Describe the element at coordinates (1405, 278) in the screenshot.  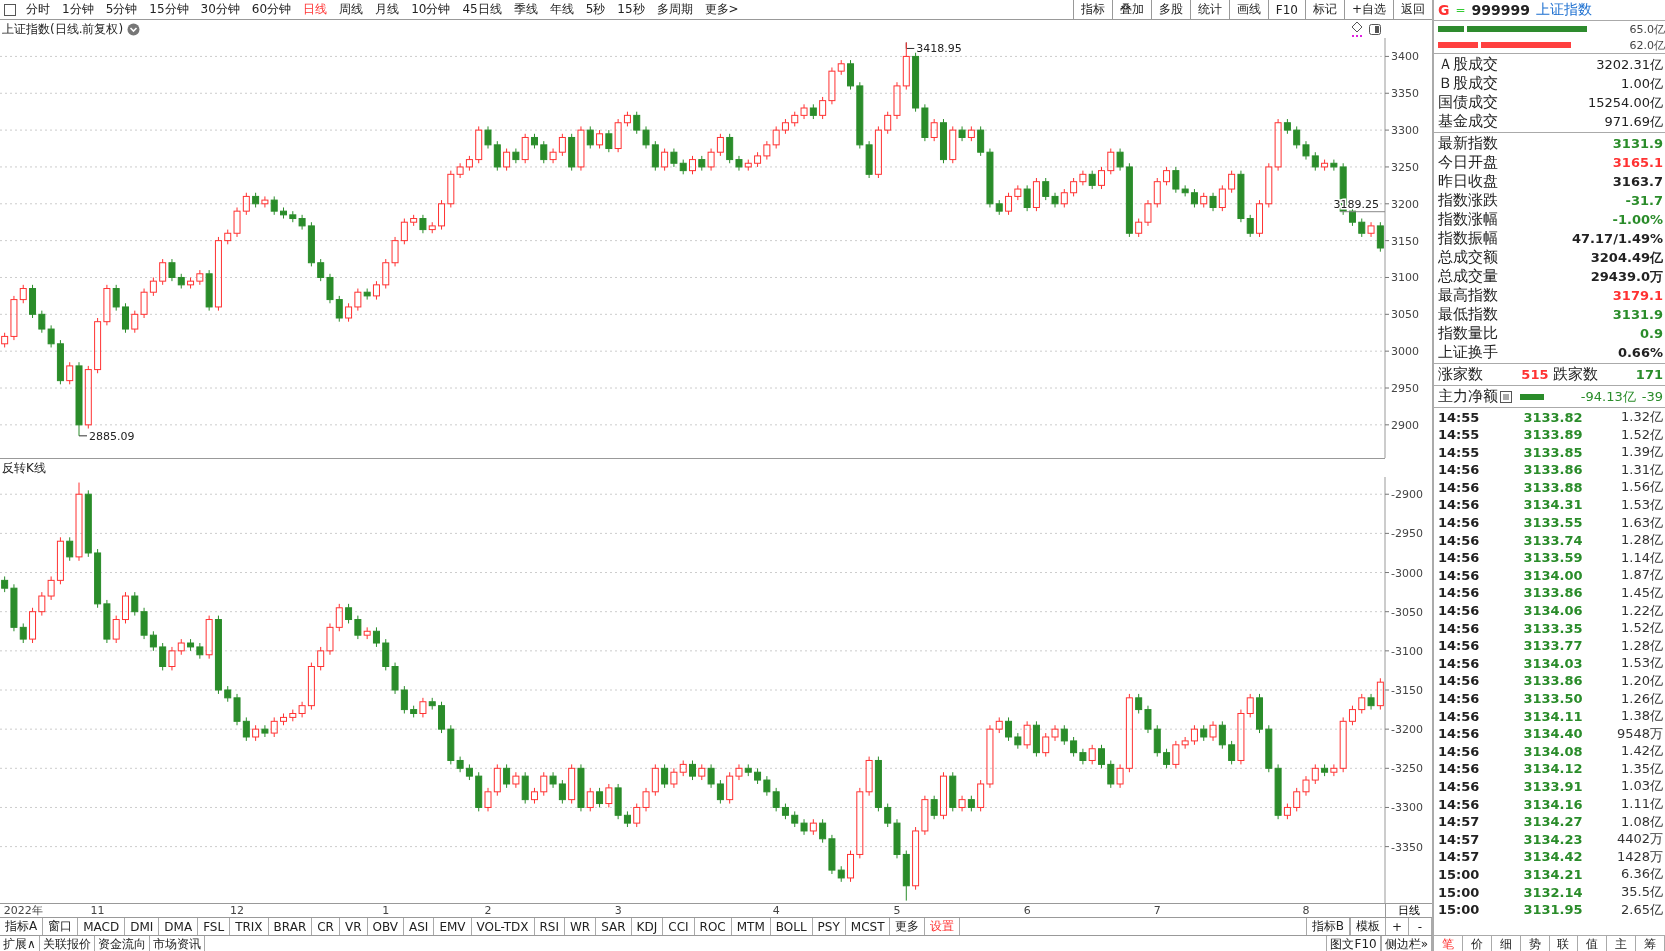
I see `y-tick-label: 3100` at that location.